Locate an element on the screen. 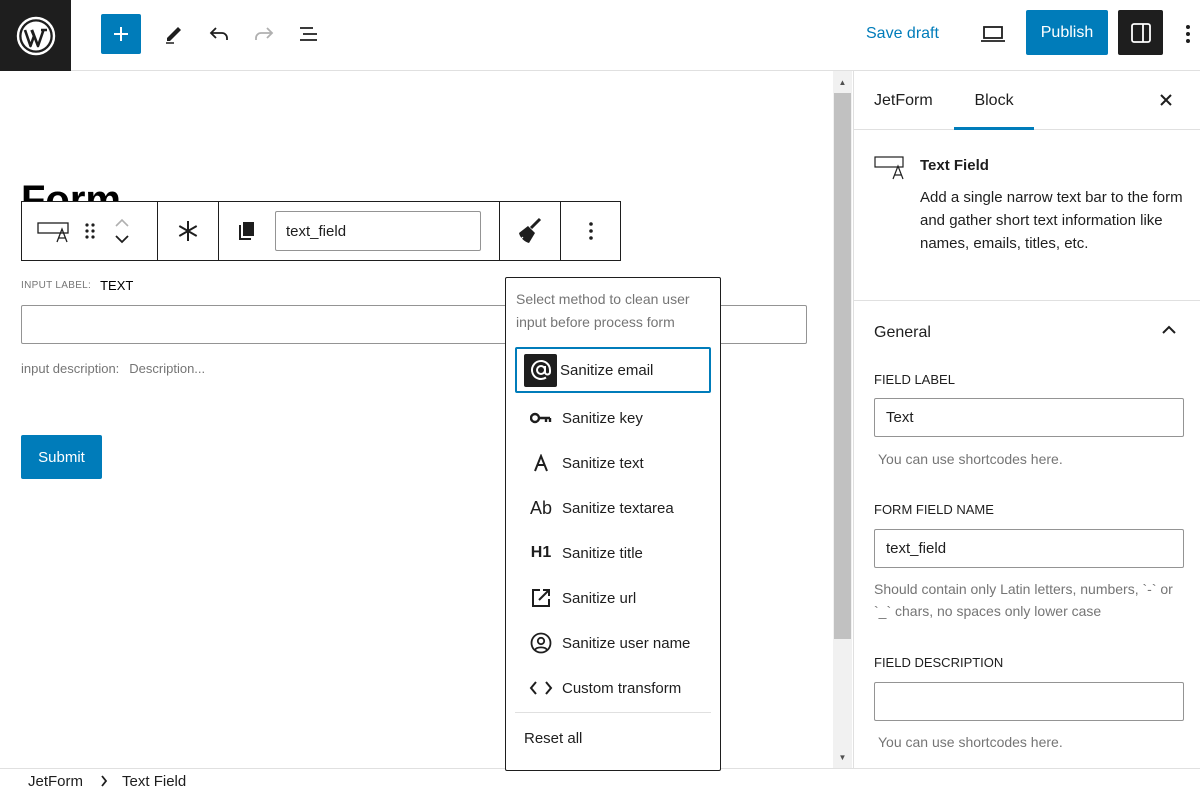 Image resolution: width=1200 pixels, height=794 pixels. at-sign-icon is located at coordinates (540, 370).